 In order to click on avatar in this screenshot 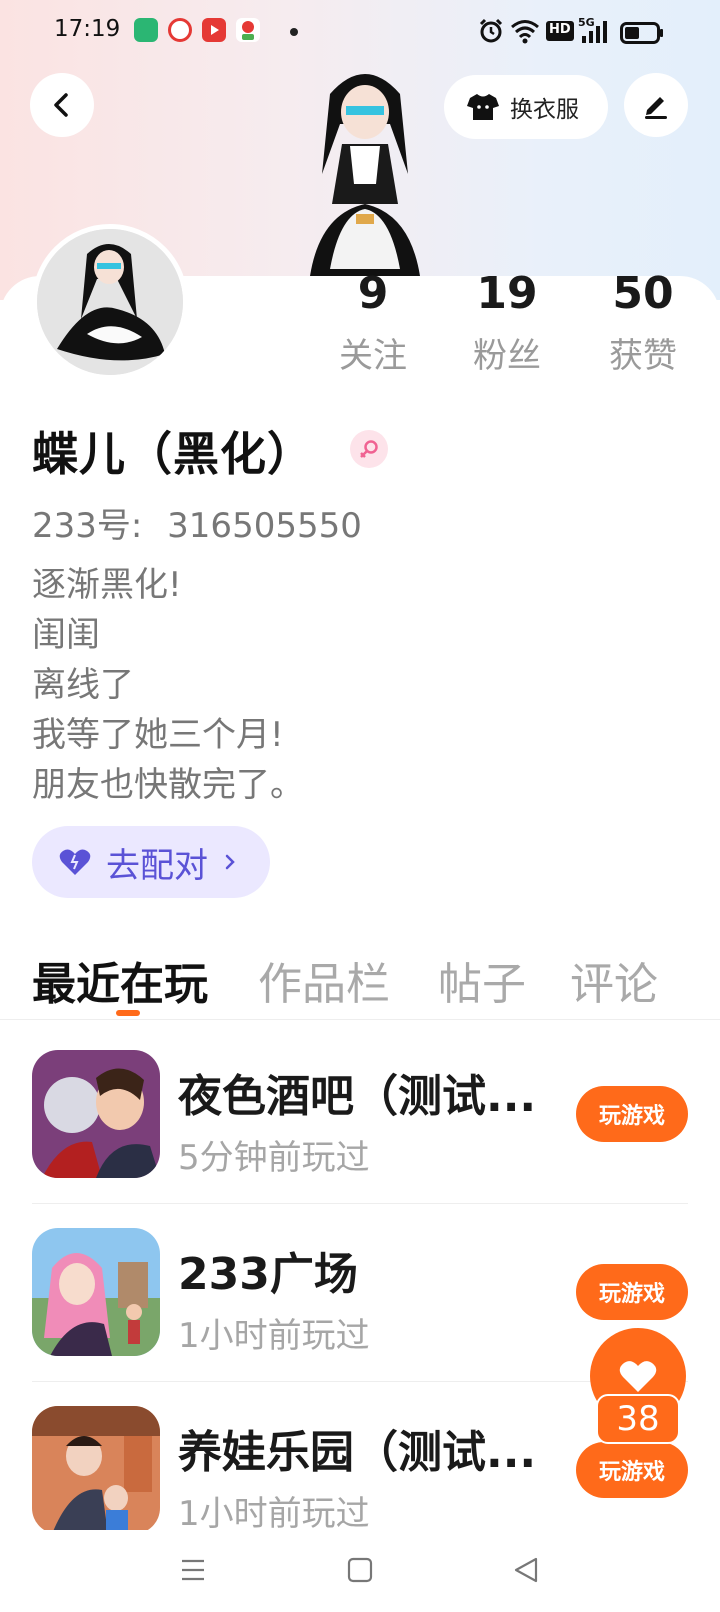, I will do `click(110, 302)`.